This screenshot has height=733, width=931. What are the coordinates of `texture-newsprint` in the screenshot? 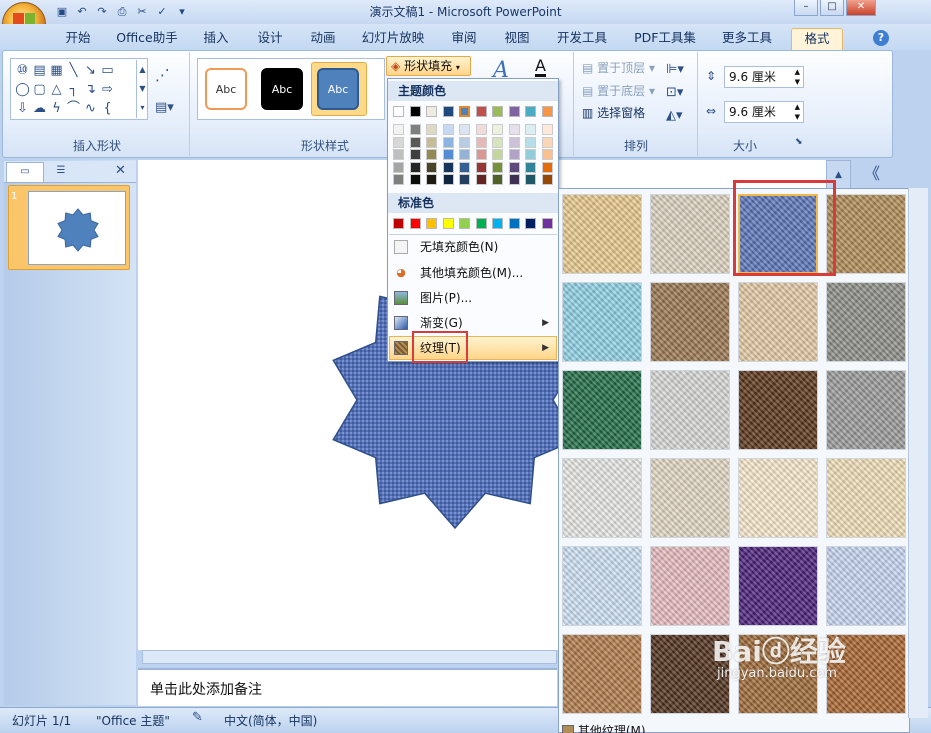 It's located at (602, 498).